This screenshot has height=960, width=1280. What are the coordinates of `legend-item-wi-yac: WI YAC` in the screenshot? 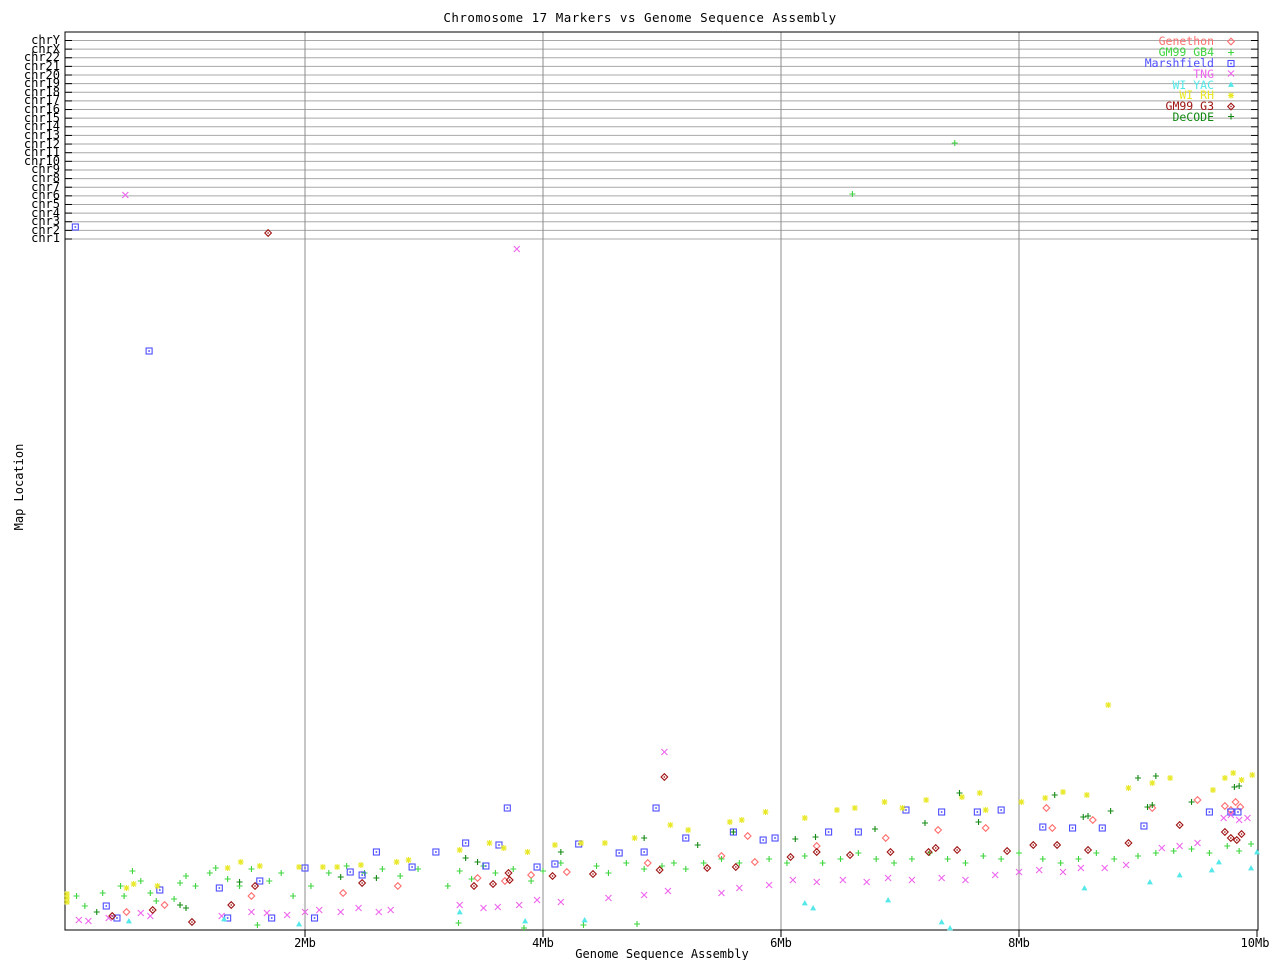 It's located at (1160, 85).